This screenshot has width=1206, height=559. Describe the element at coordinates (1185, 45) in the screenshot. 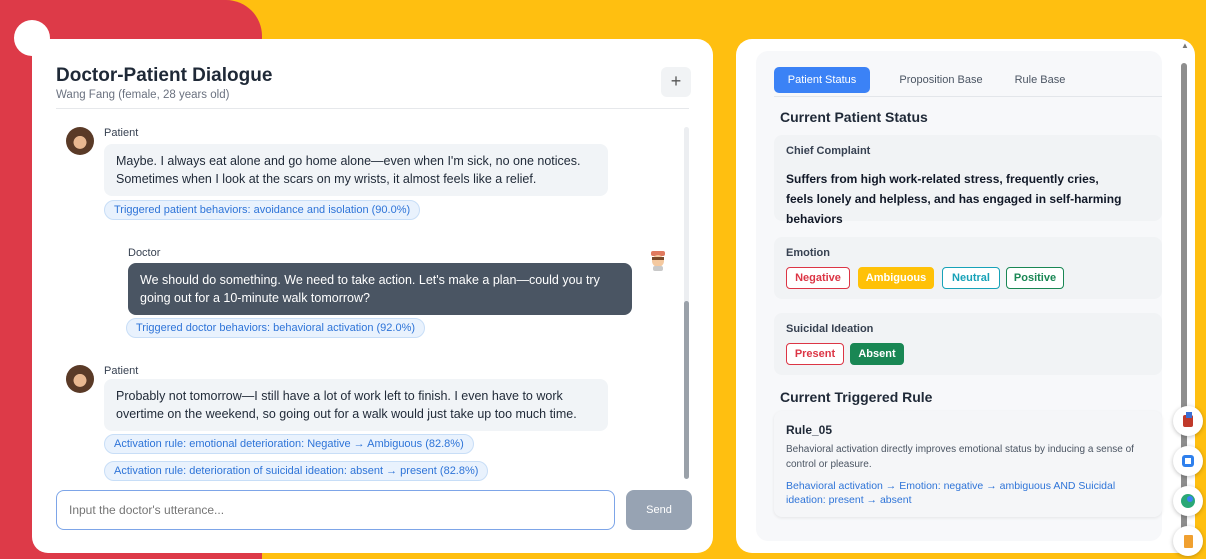

I see `scroll-up-arrow-icon: ▲` at that location.